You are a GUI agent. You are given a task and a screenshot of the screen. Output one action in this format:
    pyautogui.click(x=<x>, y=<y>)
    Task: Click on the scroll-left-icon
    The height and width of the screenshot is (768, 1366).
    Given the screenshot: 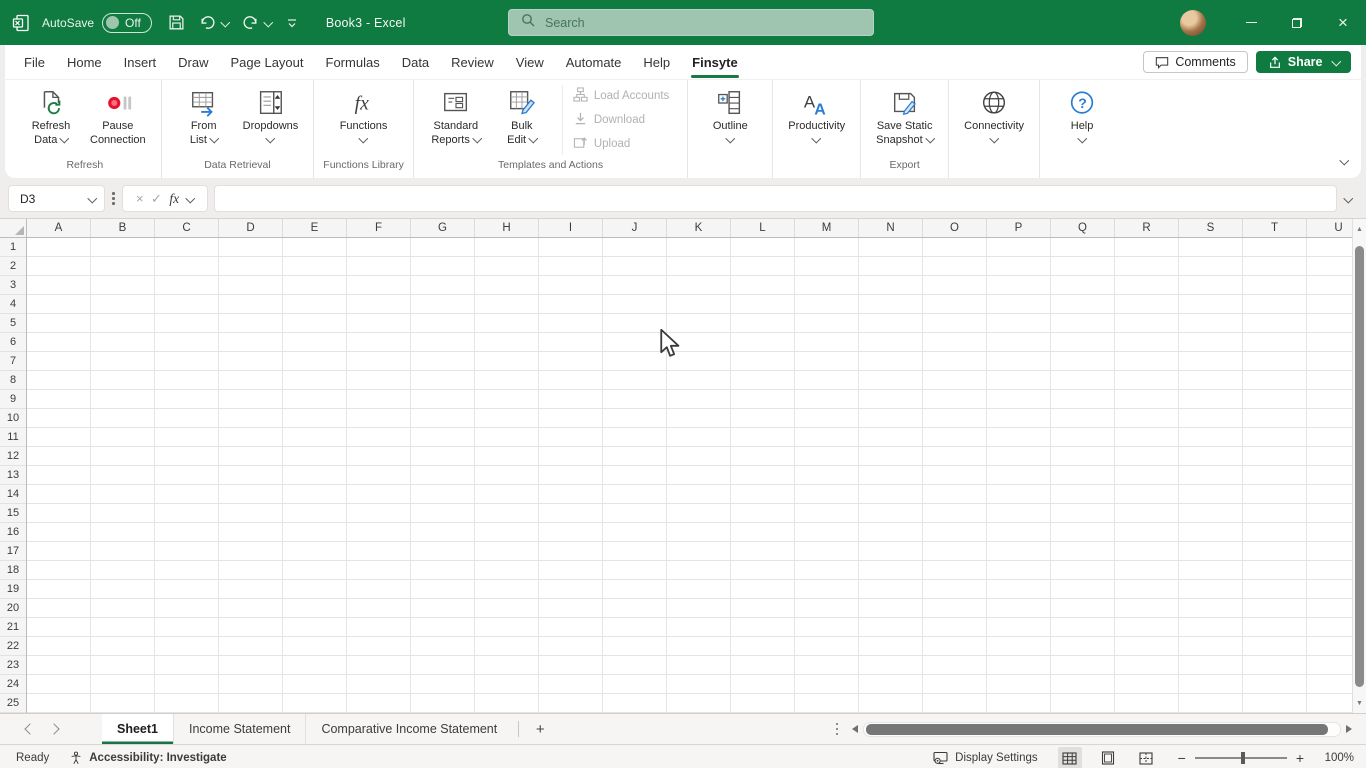 What is the action you would take?
    pyautogui.click(x=855, y=729)
    